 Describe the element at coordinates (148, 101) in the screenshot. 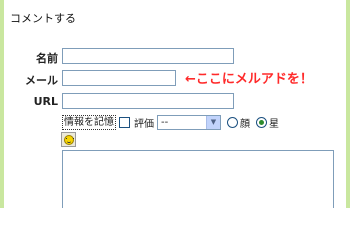

I see `url-input` at that location.